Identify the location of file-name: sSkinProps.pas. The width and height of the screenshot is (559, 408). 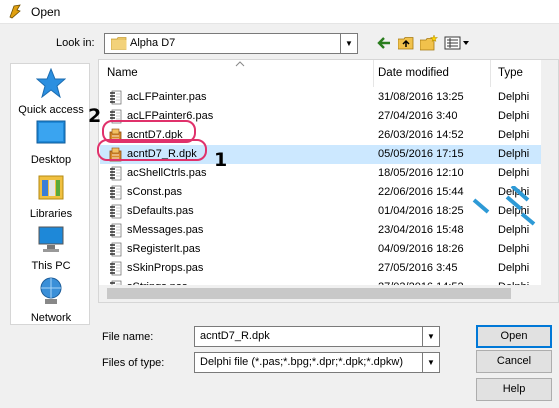
(165, 268).